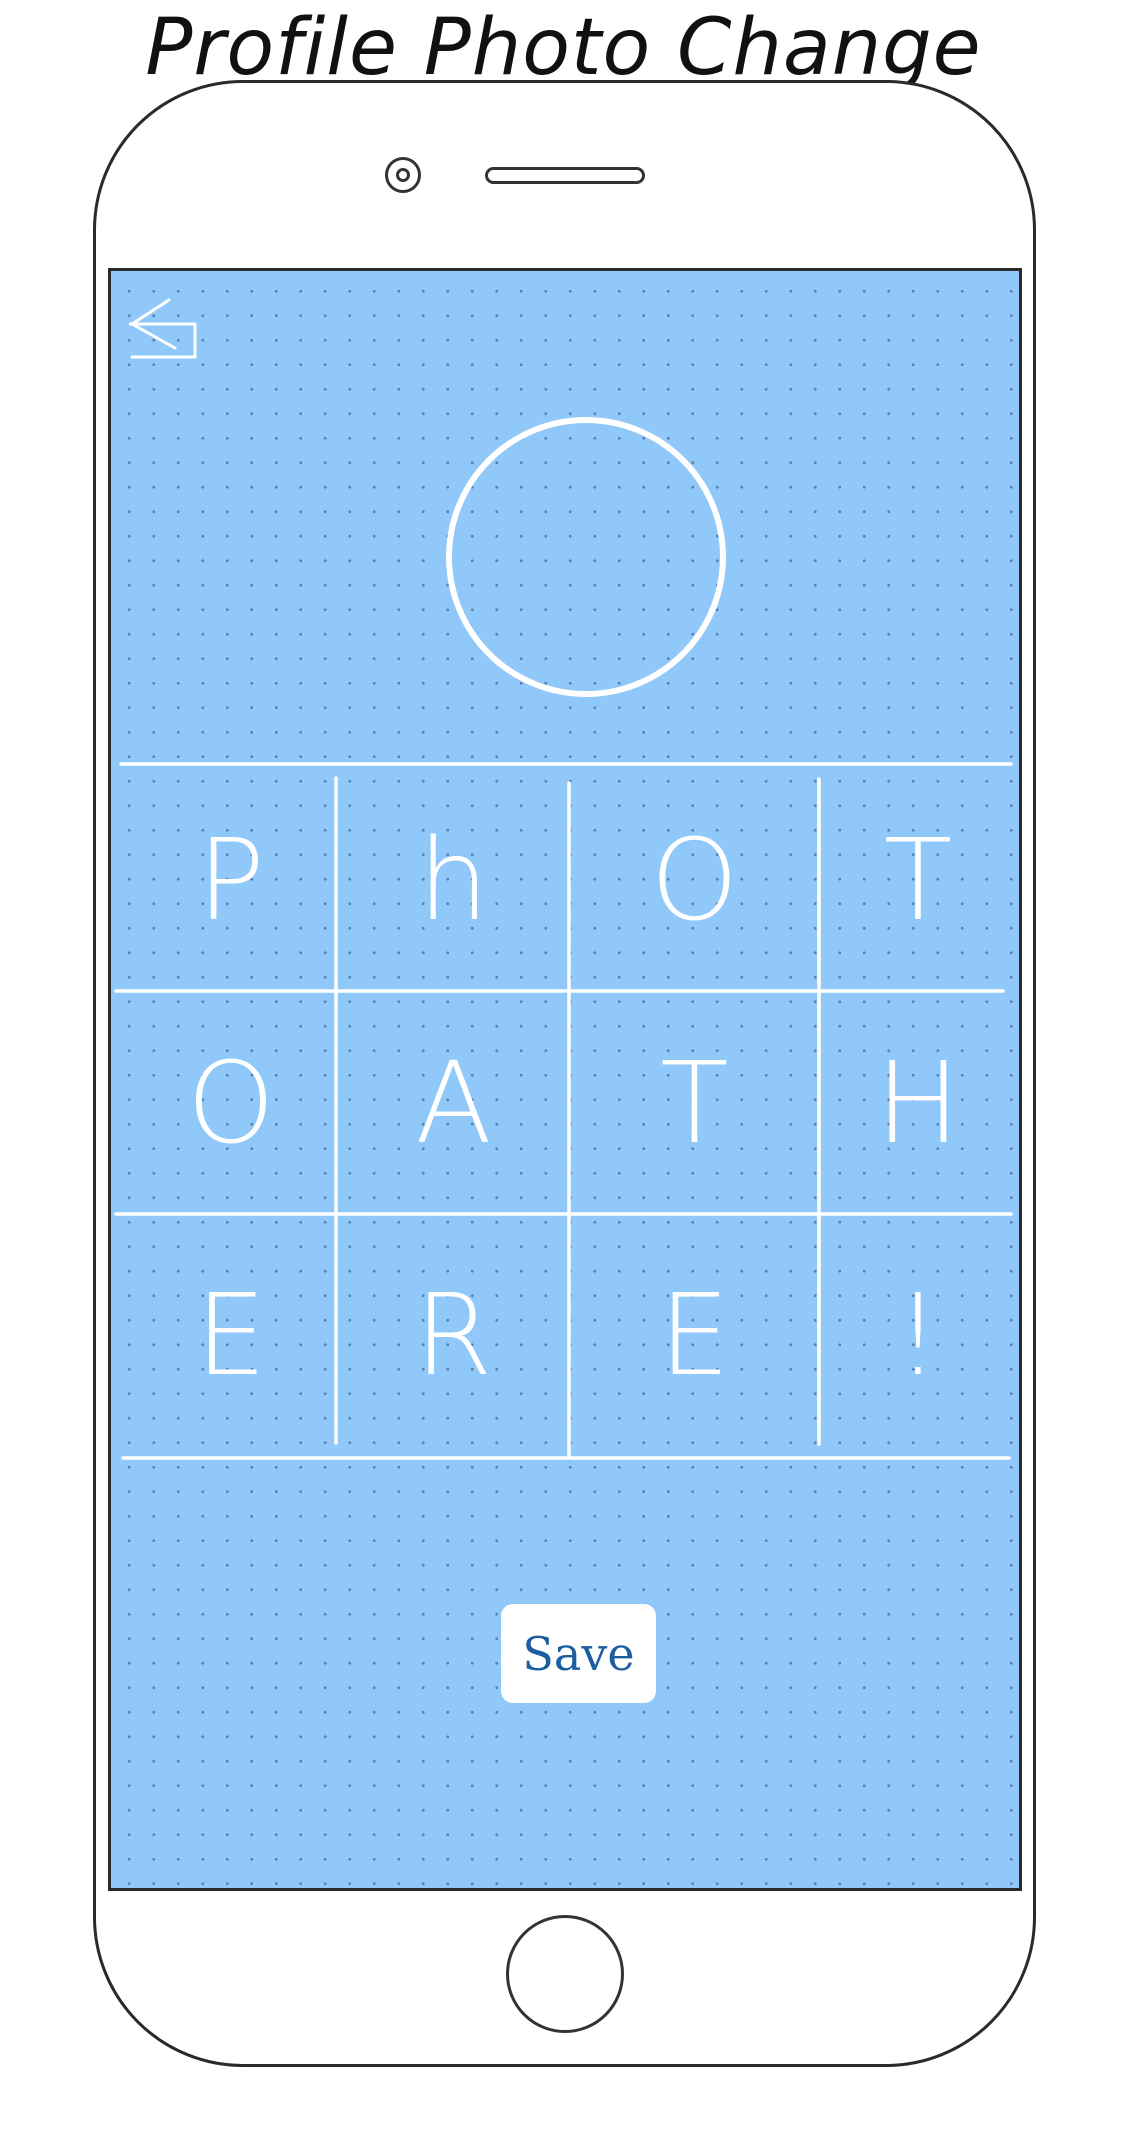 The height and width of the screenshot is (2154, 1127). I want to click on grid-cell: P, so click(231, 881).